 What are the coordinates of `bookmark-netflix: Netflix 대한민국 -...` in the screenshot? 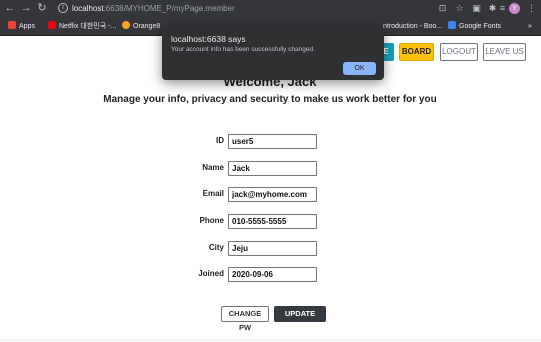 It's located at (82, 27).